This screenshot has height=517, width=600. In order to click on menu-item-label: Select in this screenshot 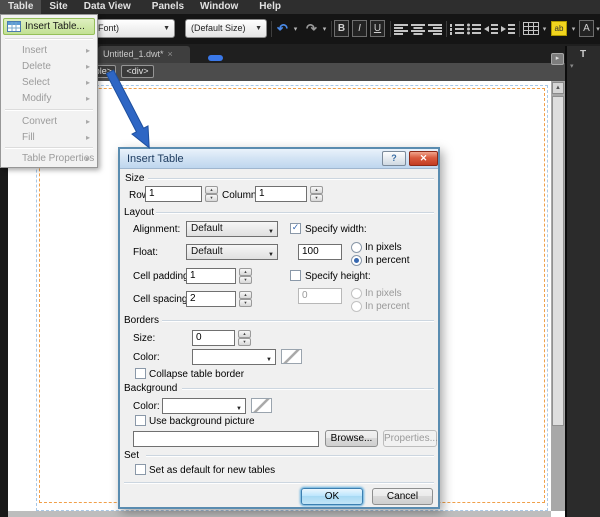, I will do `click(36, 82)`.